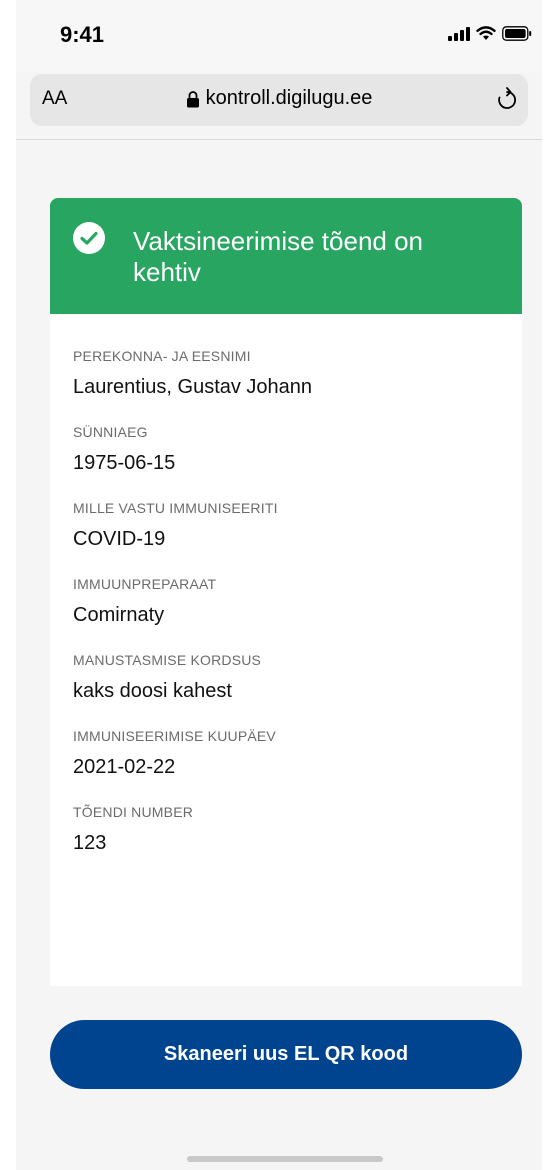  I want to click on scan-qr-button: Skaneeri uus EL QR kood, so click(286, 1054).